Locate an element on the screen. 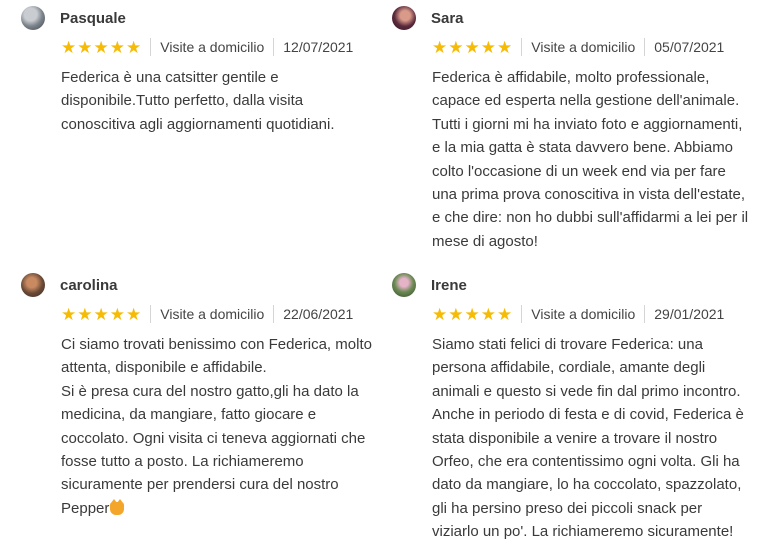 This screenshot has width=768, height=544. reviewer-name: Irene is located at coordinates (449, 285).